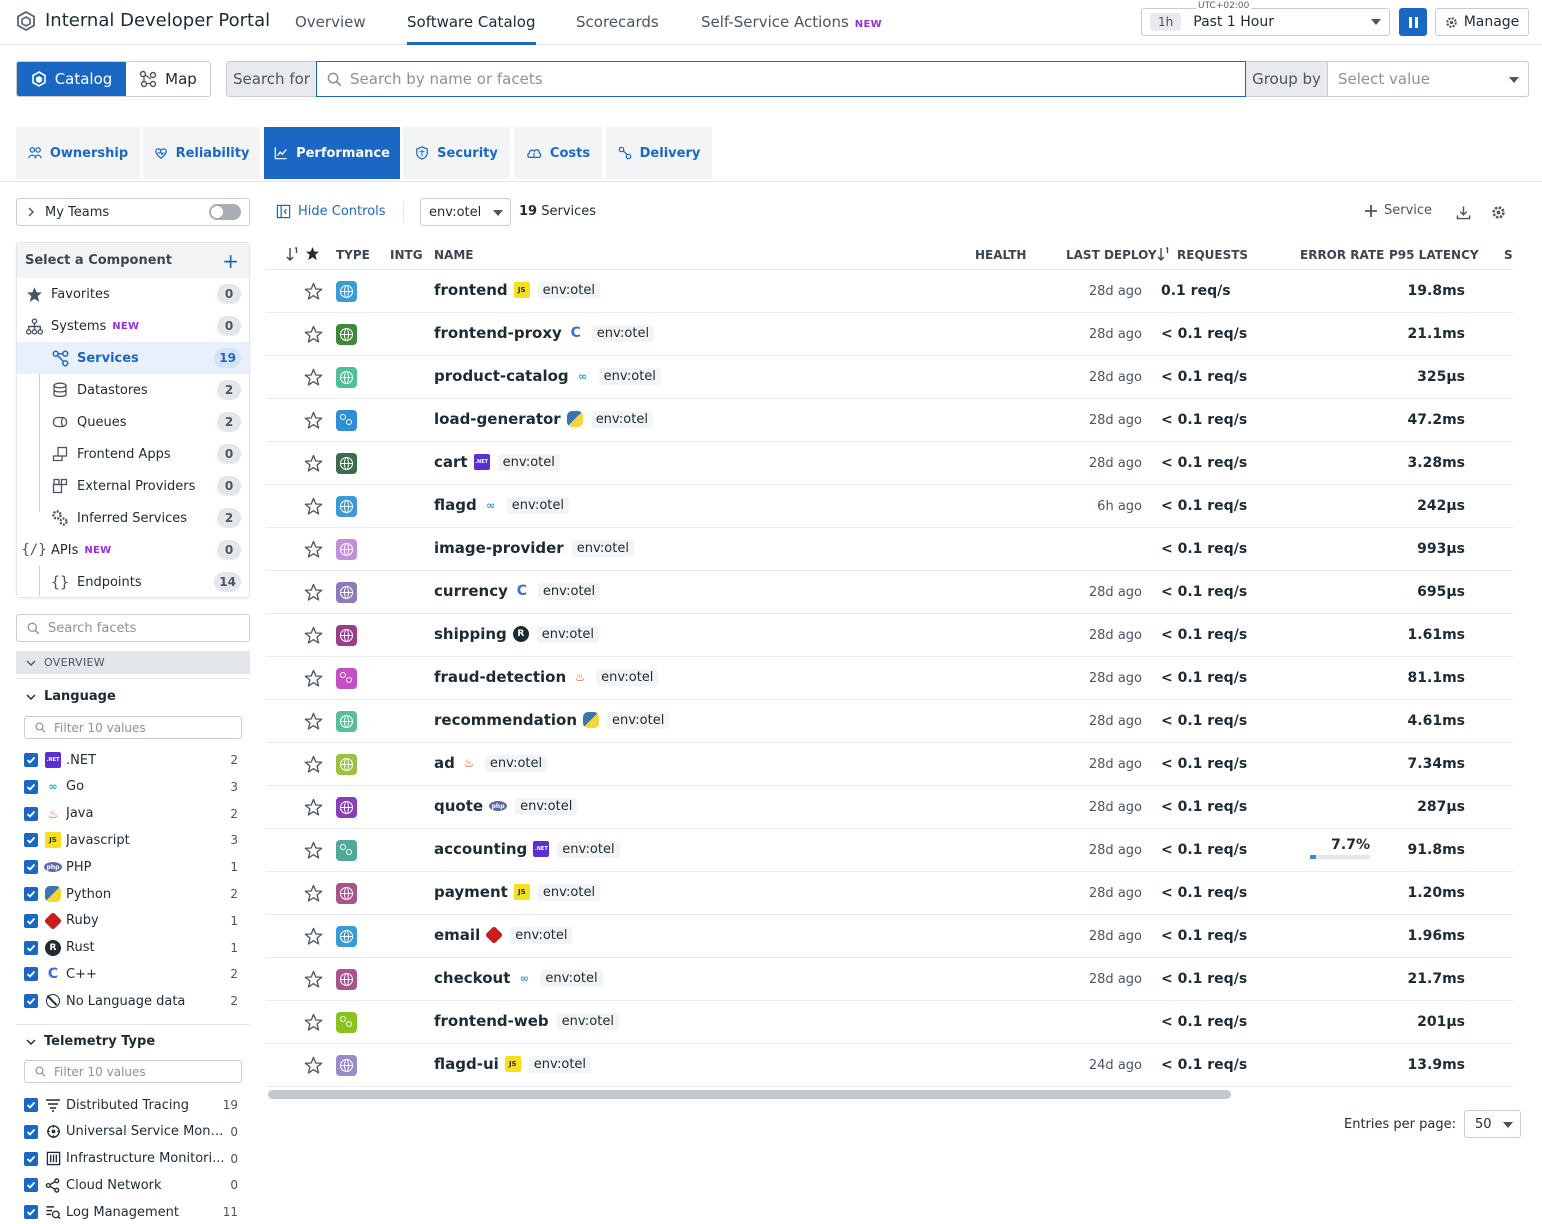 Image resolution: width=1542 pixels, height=1224 pixels. I want to click on search-input-wrapper, so click(781, 79).